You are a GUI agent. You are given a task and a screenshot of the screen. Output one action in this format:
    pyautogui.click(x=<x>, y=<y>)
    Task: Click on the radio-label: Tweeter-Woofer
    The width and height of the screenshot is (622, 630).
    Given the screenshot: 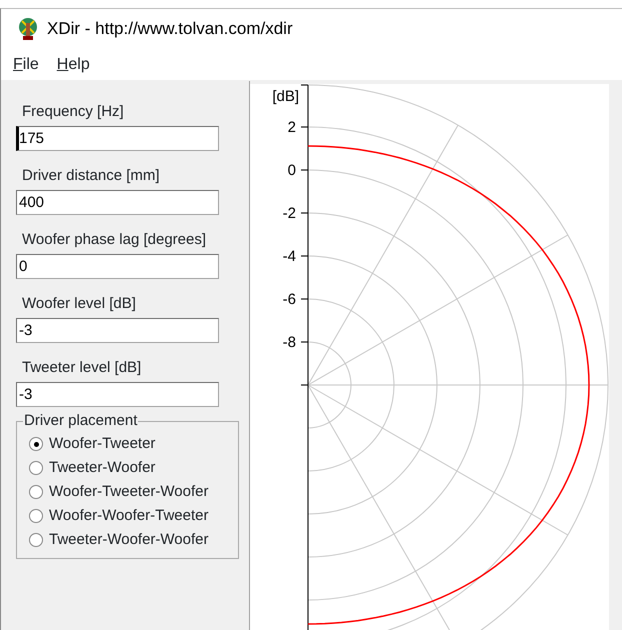 What is the action you would take?
    pyautogui.click(x=102, y=468)
    